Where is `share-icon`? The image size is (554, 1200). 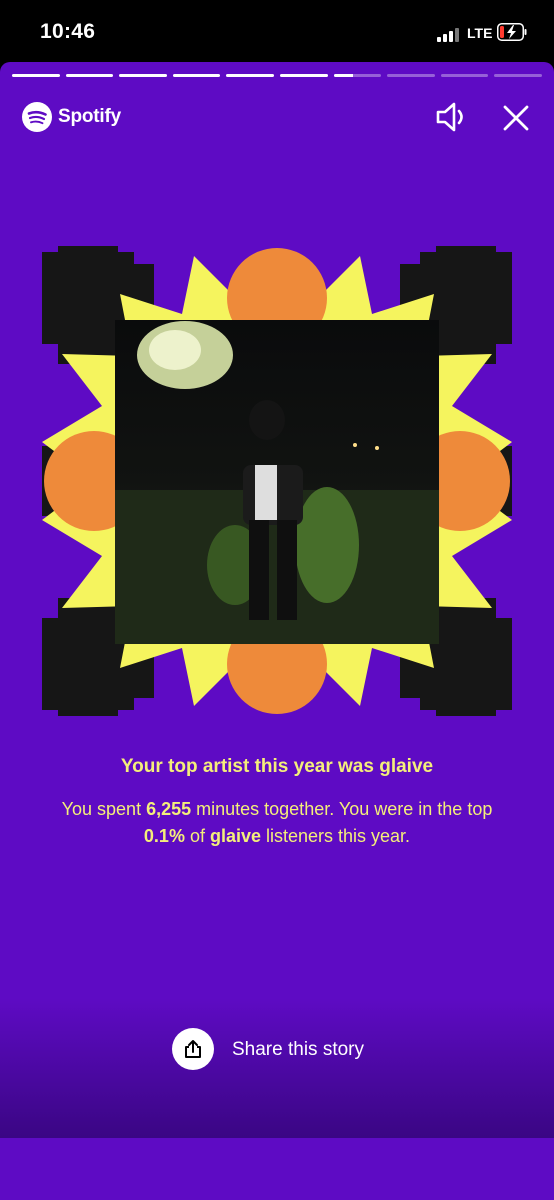
share-icon is located at coordinates (193, 1049).